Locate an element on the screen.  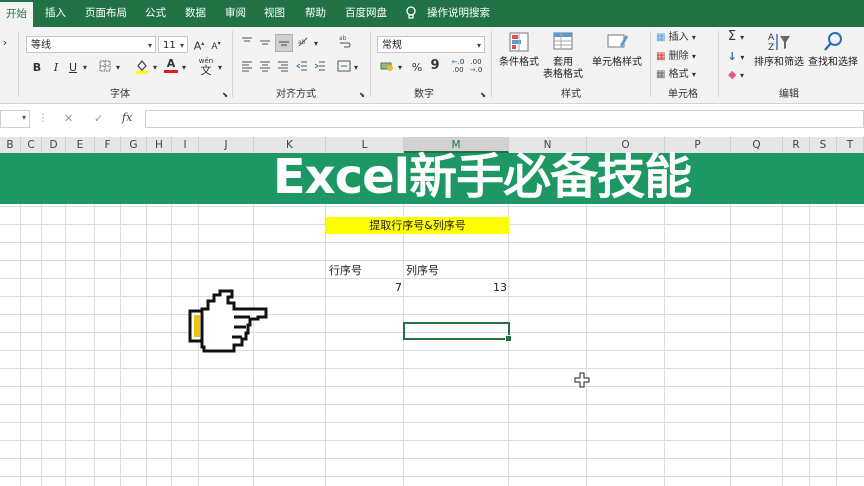
svg-text: A is located at coordinates (771, 38).